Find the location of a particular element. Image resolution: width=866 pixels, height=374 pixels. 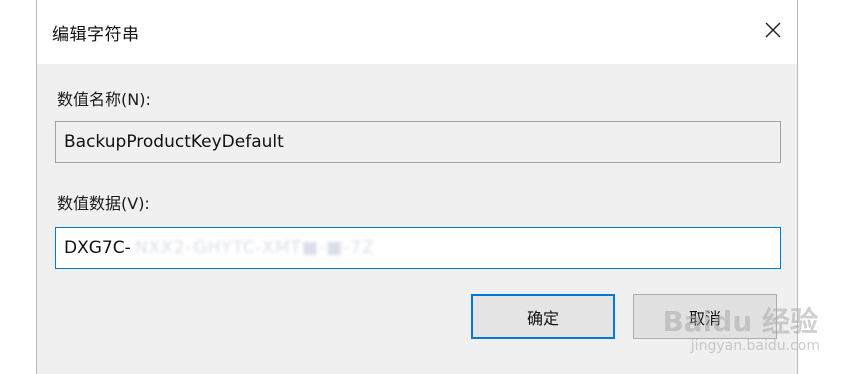

close-icon is located at coordinates (773, 30).